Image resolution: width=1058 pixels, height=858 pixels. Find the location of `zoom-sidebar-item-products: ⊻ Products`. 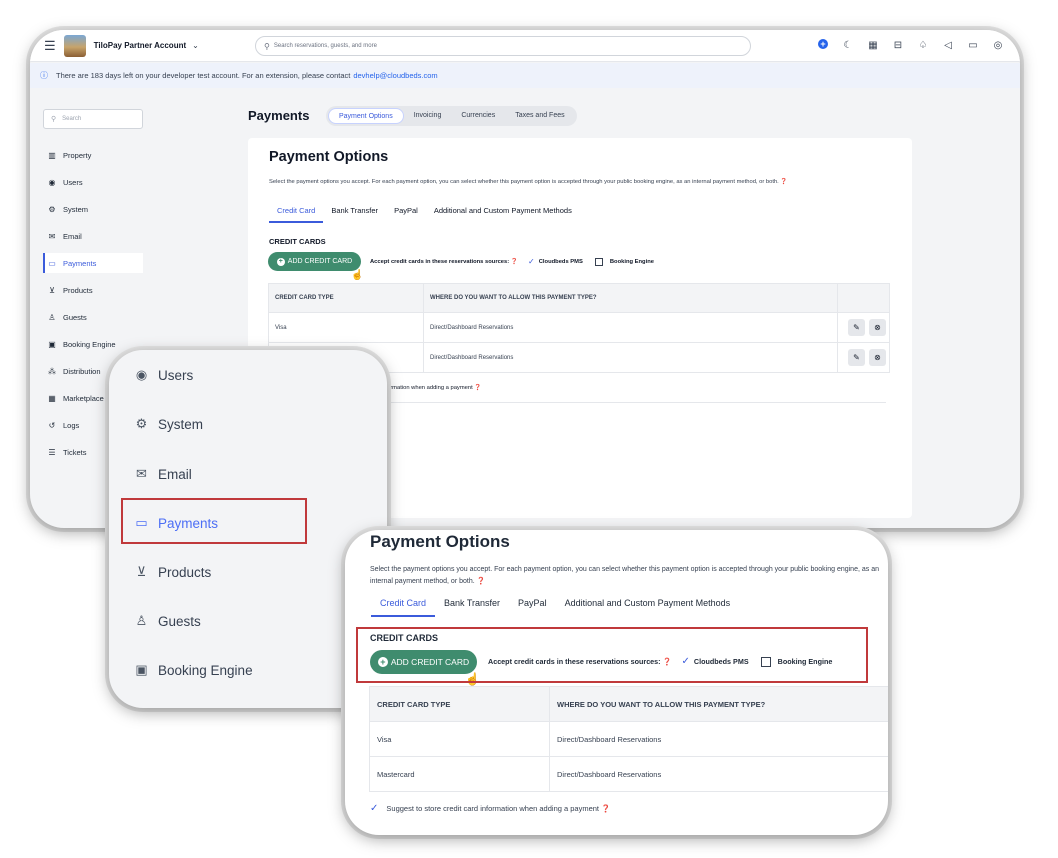

zoom-sidebar-item-products: ⊻ Products is located at coordinates (172, 572).